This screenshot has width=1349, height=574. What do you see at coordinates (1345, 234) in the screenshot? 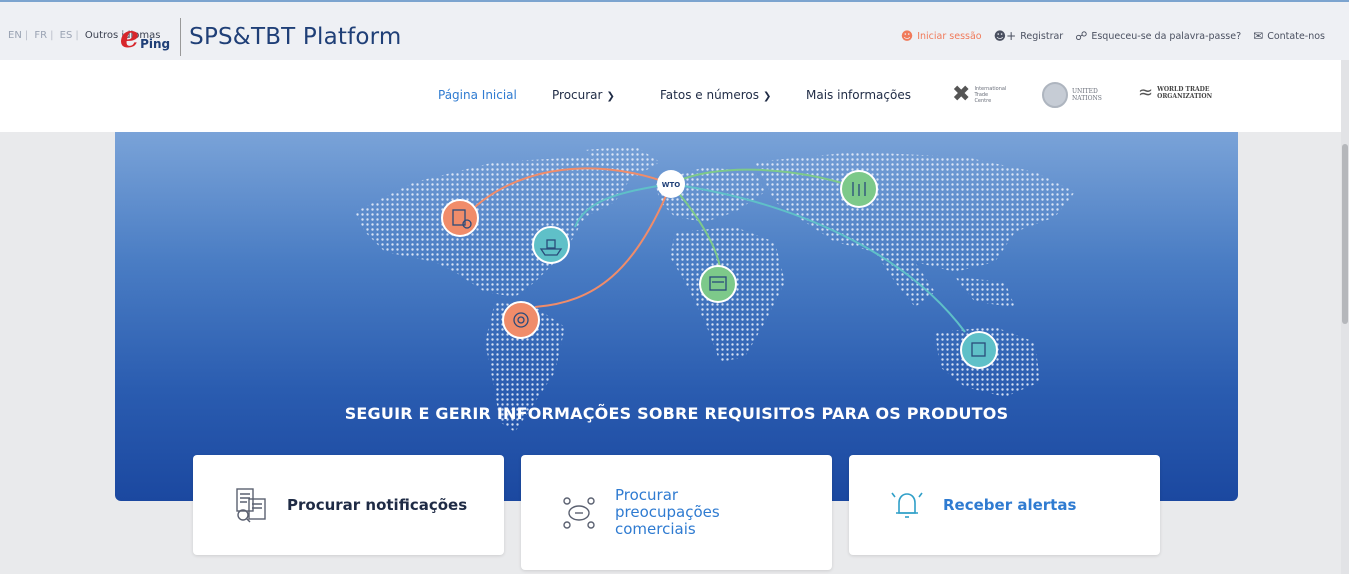
I see `scrollbar-thumb` at bounding box center [1345, 234].